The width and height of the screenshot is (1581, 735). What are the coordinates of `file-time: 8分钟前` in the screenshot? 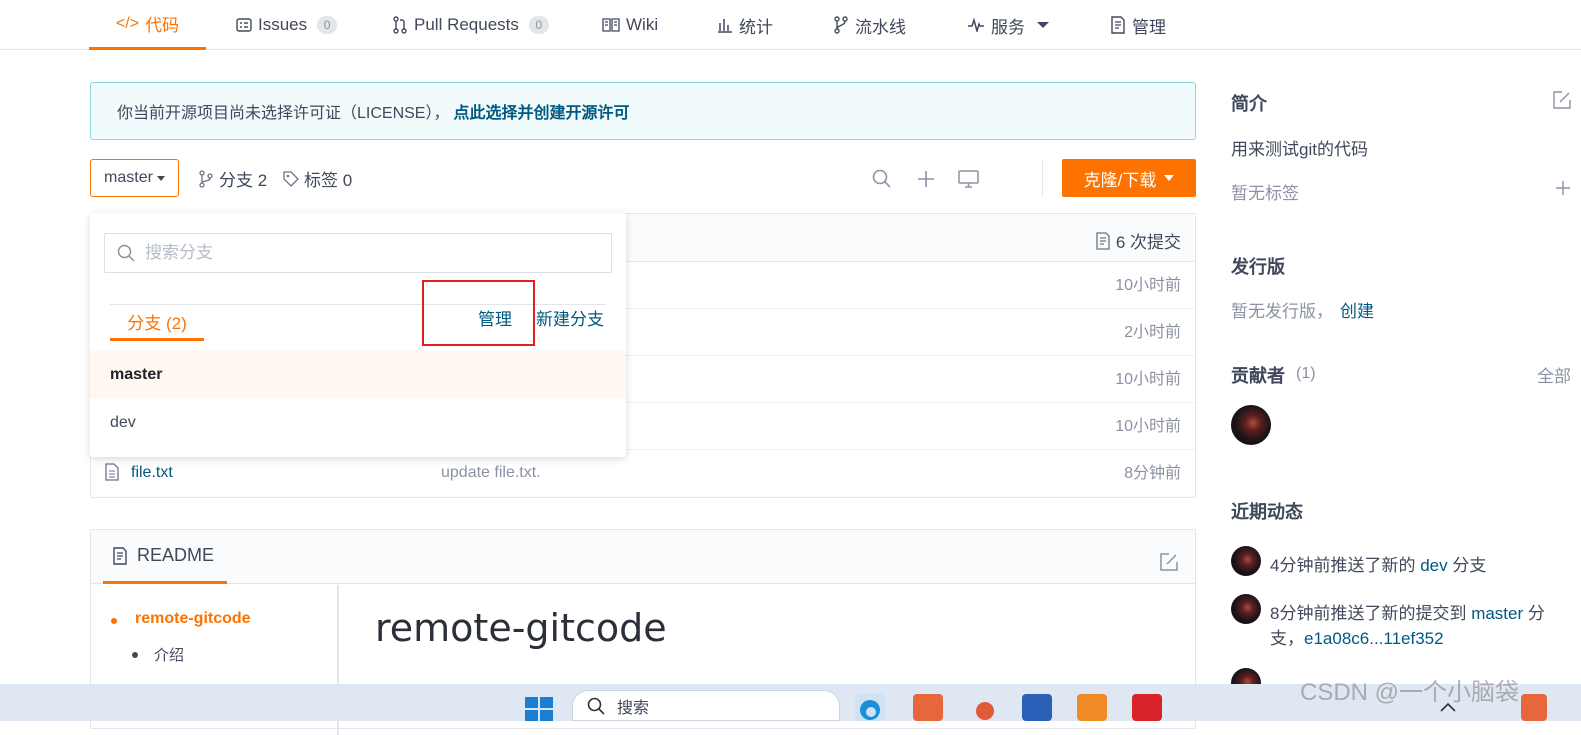 It's located at (1152, 473).